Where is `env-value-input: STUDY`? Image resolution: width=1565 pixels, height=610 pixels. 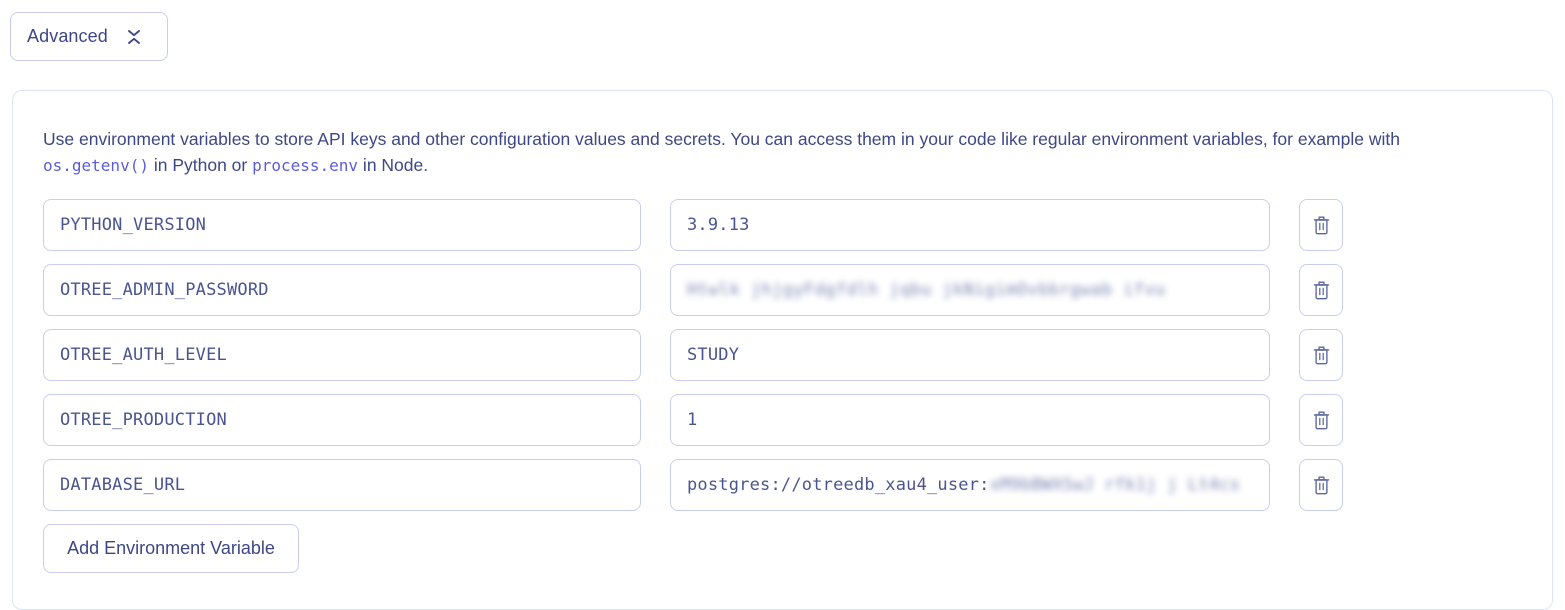 env-value-input: STUDY is located at coordinates (970, 355).